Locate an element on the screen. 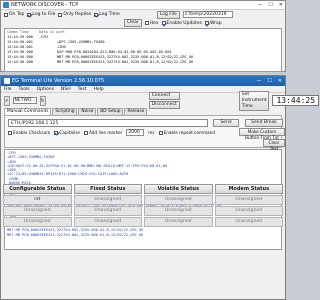 This screenshot has width=320, height=300. marker-unit-label: ms is located at coordinates (151, 132).